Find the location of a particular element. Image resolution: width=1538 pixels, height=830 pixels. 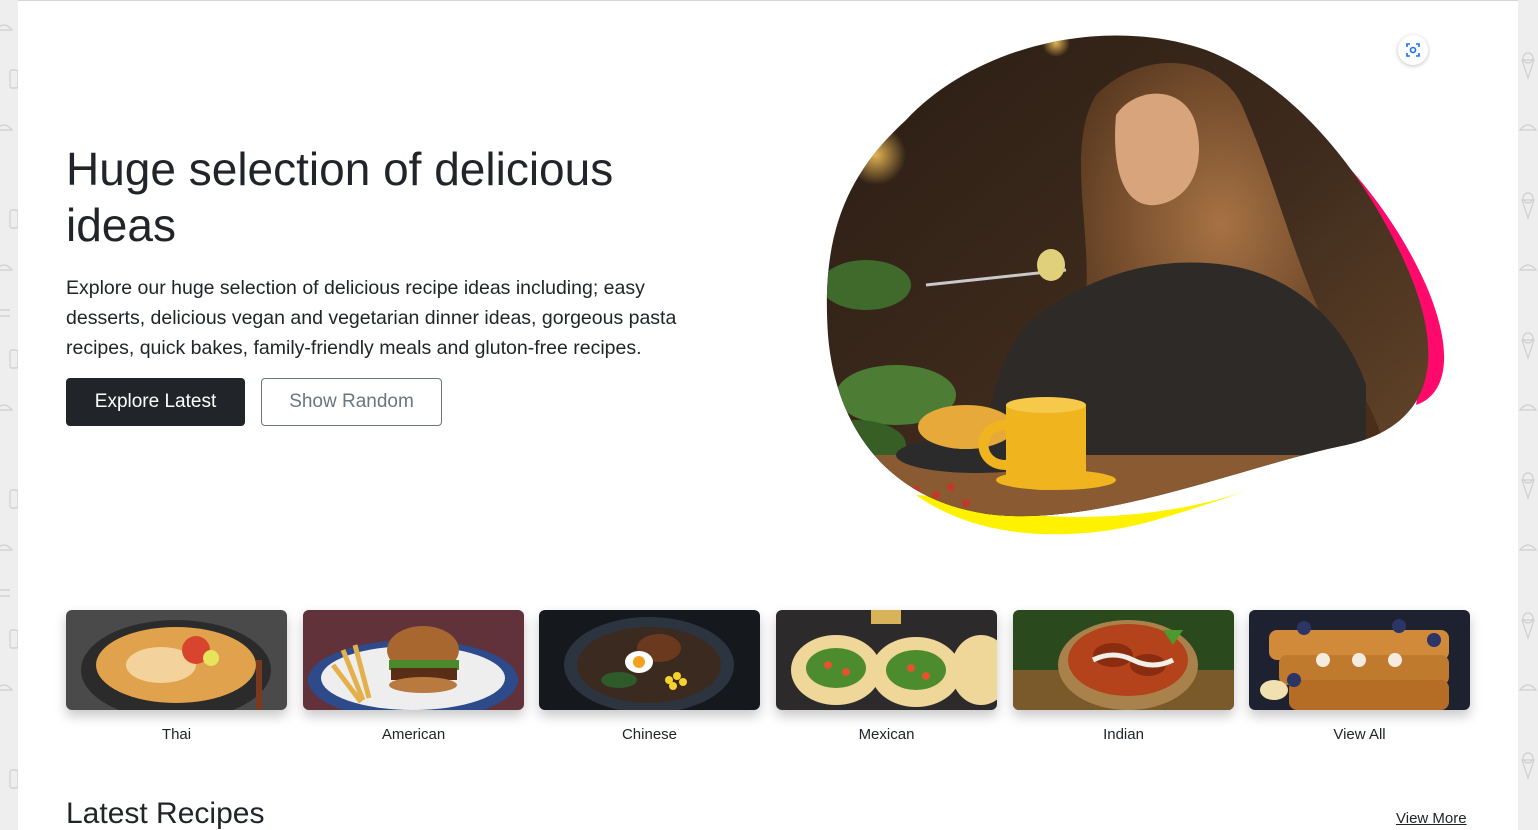

visual-search-button is located at coordinates (1413, 50).